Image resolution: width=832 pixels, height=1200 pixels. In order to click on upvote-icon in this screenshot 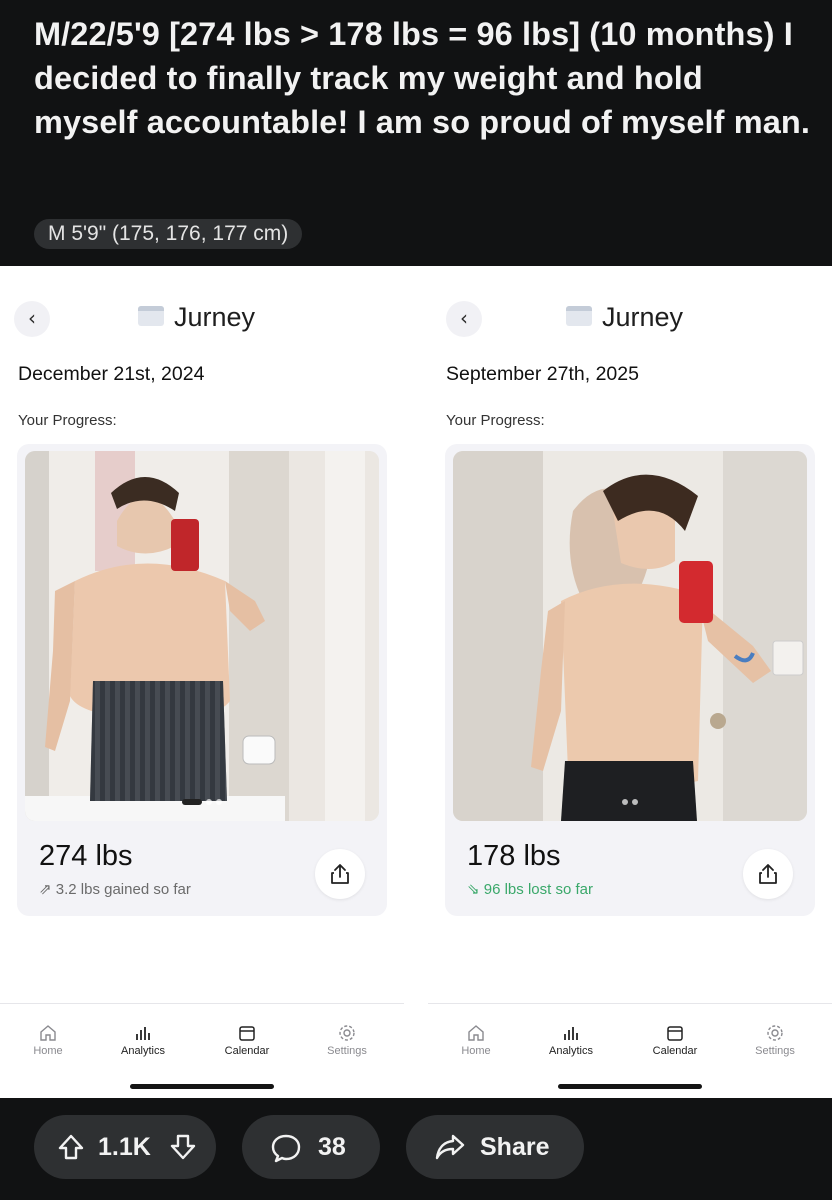, I will do `click(71, 1147)`.